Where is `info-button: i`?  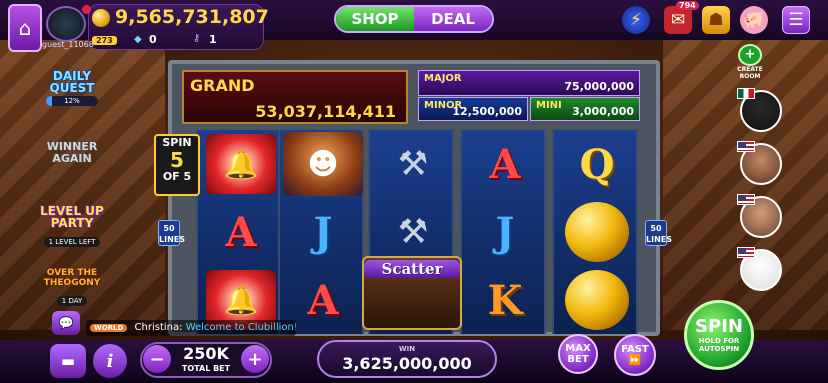 info-button: i is located at coordinates (110, 361).